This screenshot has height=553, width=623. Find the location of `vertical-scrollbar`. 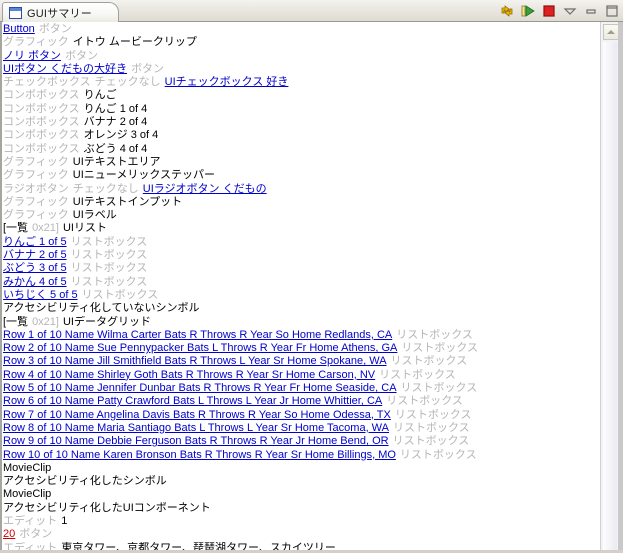

vertical-scrollbar is located at coordinates (611, 287).